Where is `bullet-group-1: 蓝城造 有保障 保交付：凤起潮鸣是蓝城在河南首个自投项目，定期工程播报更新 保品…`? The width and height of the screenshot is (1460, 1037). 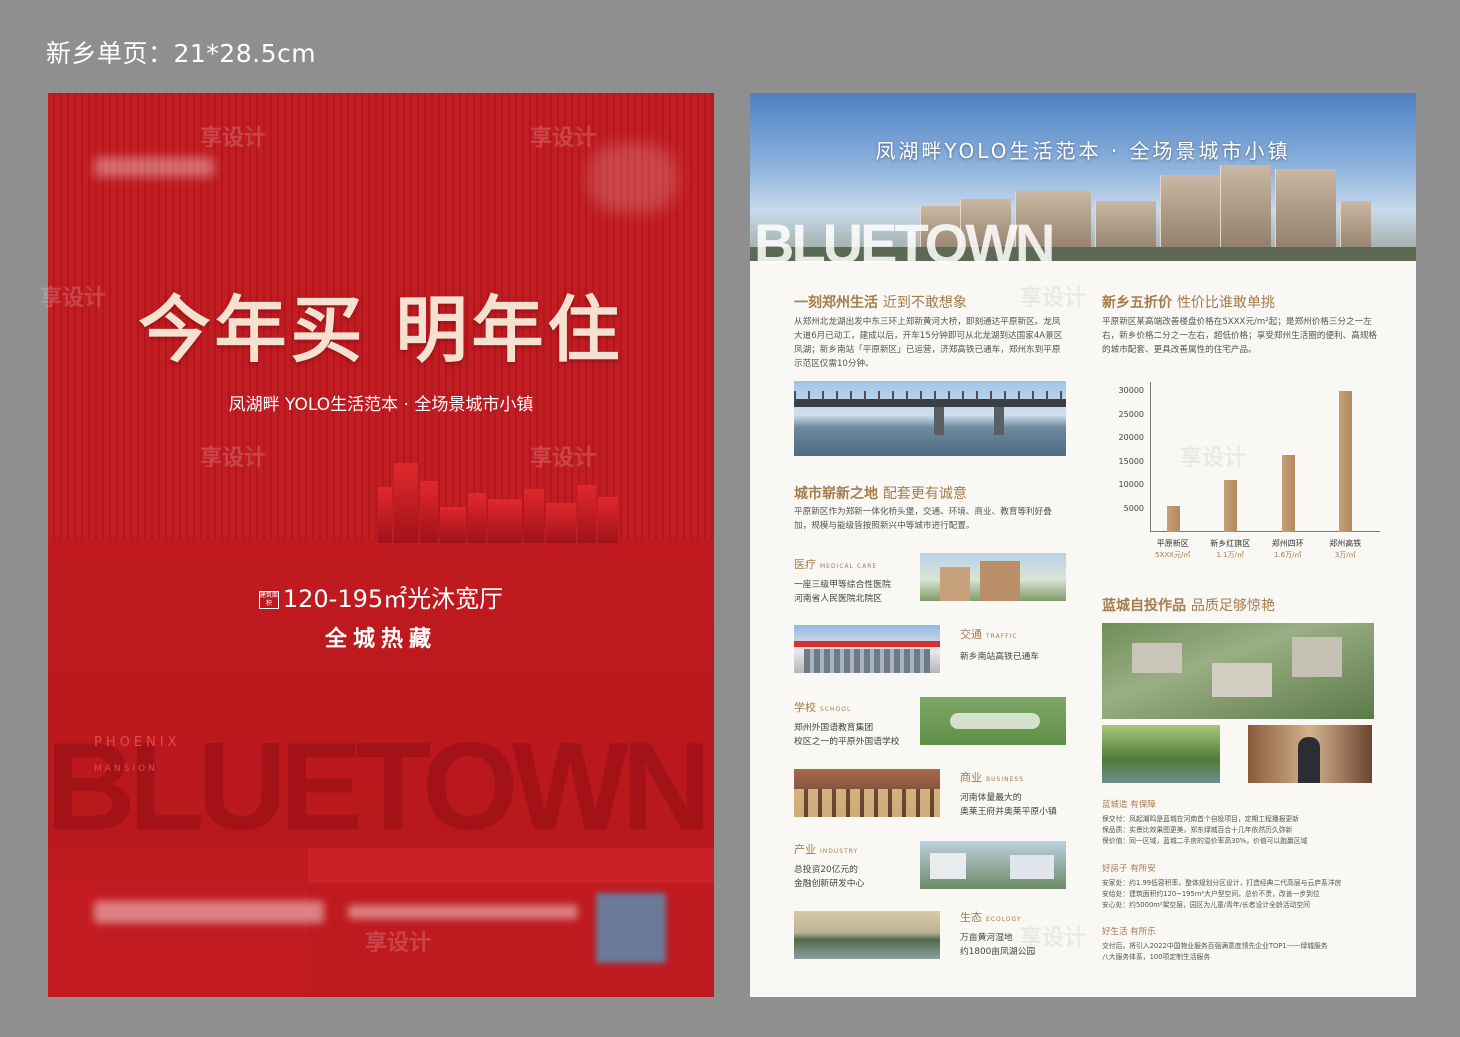 bullet-group-1: 蓝城造 有保障 保交付：凤起潮鸣是蓝城在河南首个自投项目，定期工程播报更新 保品… is located at coordinates (1245, 822).